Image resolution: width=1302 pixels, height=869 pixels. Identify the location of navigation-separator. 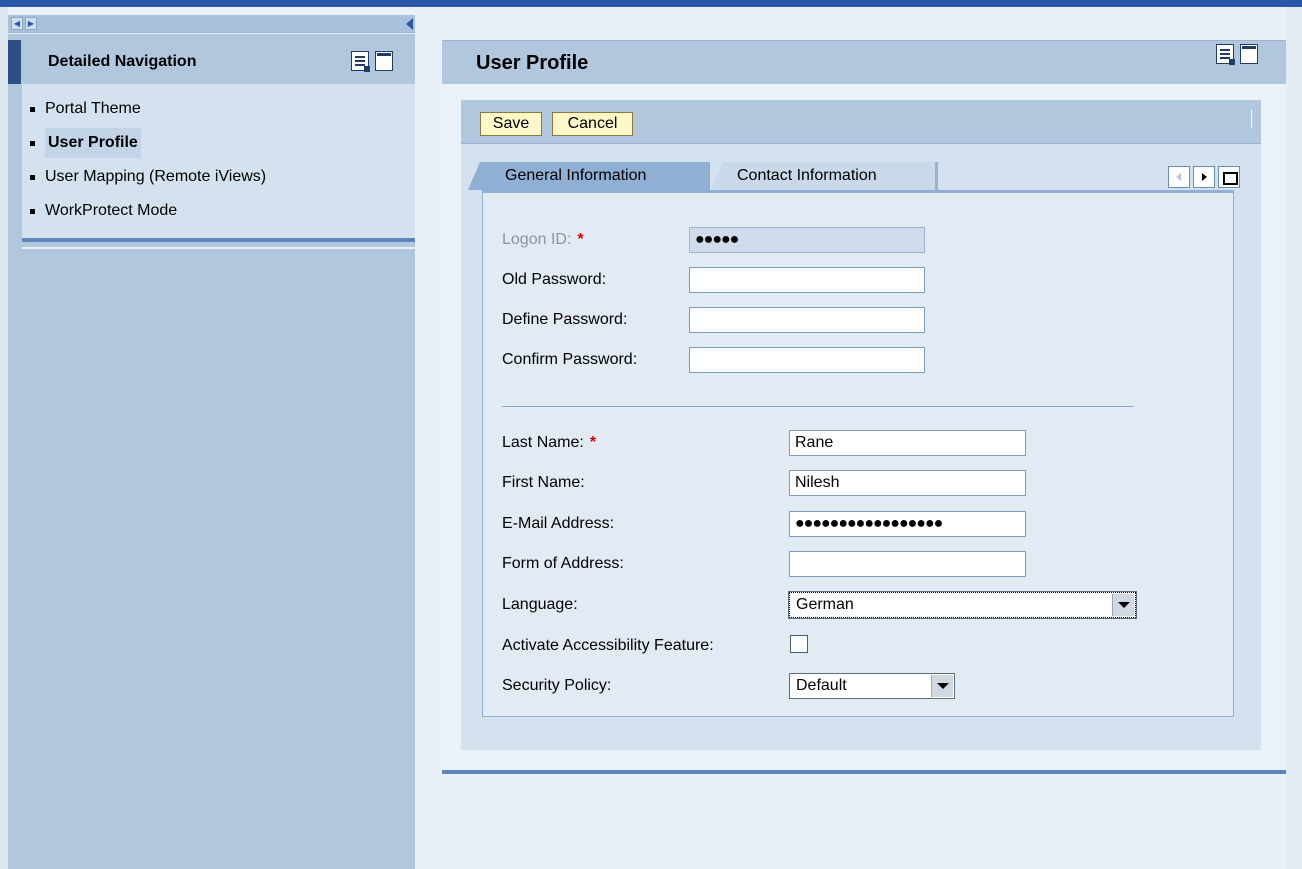
(218, 248).